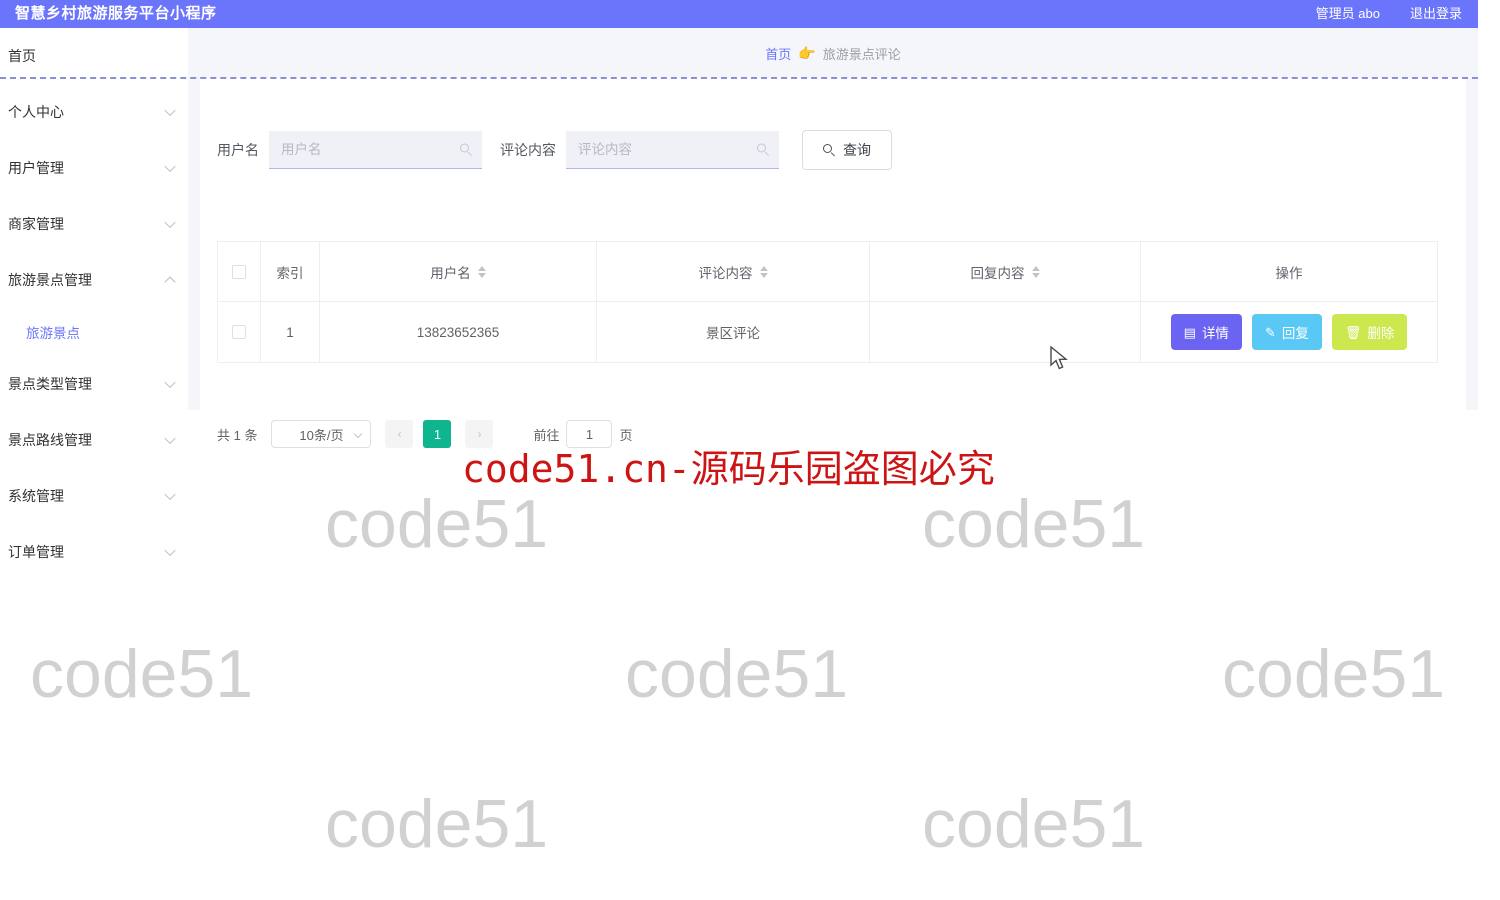 The height and width of the screenshot is (900, 1500). What do you see at coordinates (997, 273) in the screenshot?
I see `column-label: 回复内容` at bounding box center [997, 273].